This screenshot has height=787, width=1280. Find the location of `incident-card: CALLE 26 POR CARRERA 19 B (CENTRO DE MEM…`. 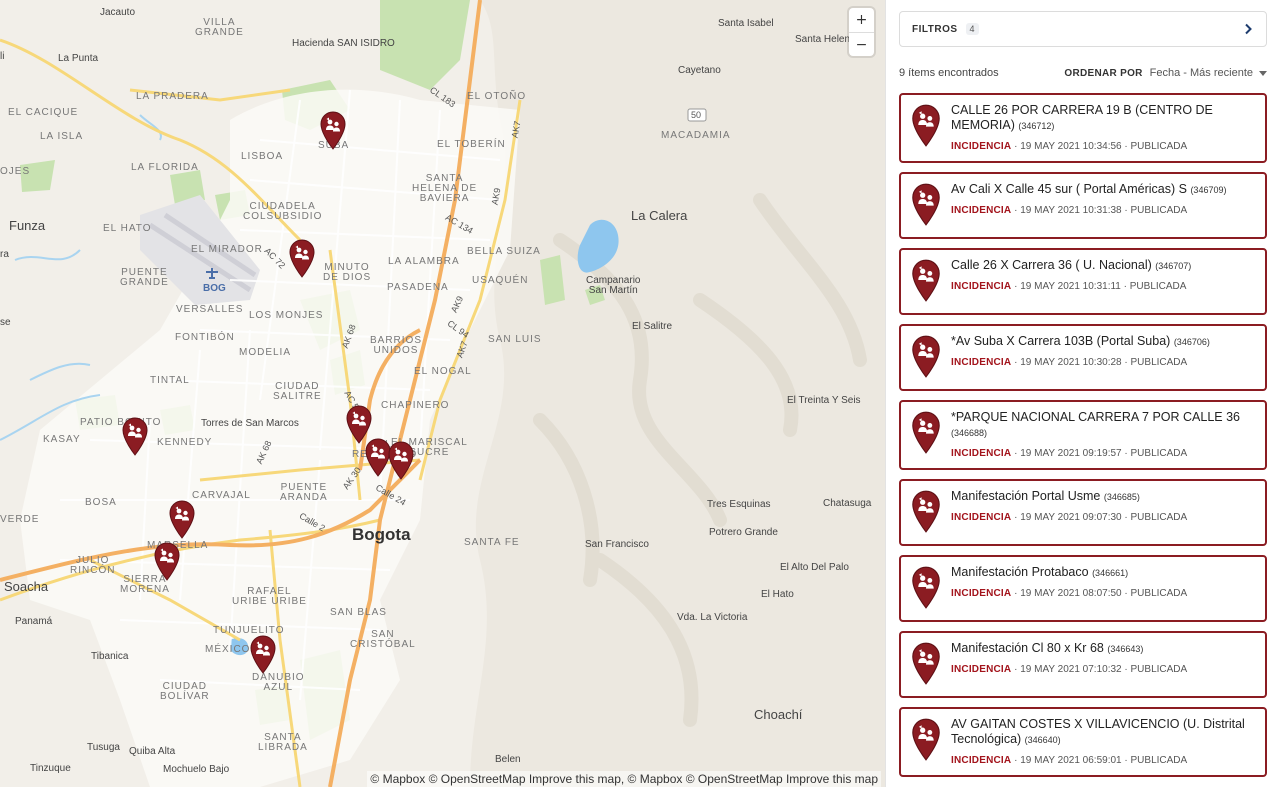

incident-card: CALLE 26 POR CARRERA 19 B (CENTRO DE MEM… is located at coordinates (1083, 128).